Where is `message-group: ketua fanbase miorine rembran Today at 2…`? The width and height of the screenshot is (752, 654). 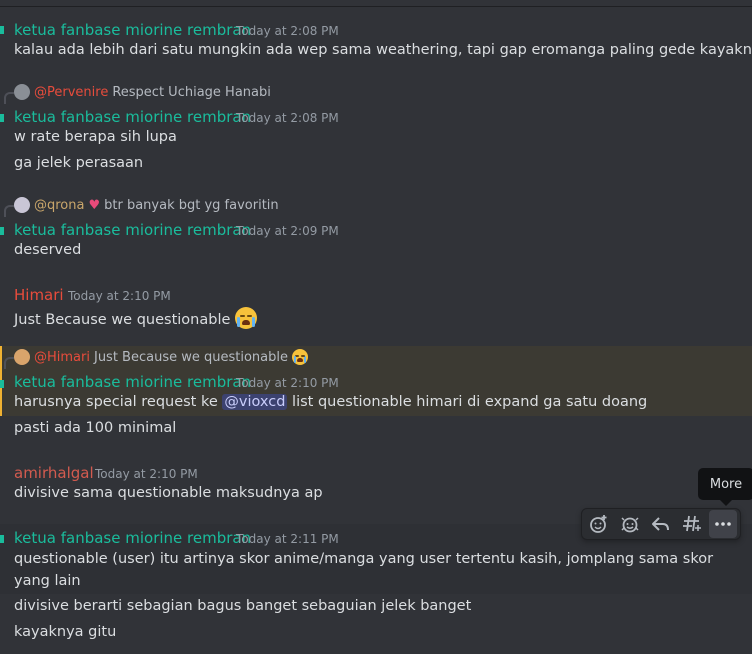
message-group: ketua fanbase miorine rembran Today at 2… is located at coordinates (376, 41).